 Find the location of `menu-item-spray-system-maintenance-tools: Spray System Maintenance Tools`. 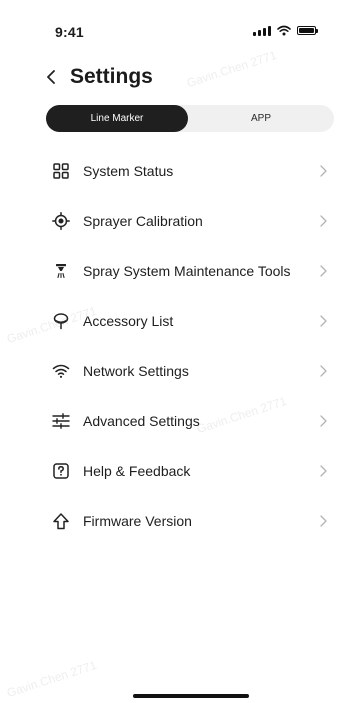

menu-item-spray-system-maintenance-tools: Spray System Maintenance Tools is located at coordinates (170, 271).